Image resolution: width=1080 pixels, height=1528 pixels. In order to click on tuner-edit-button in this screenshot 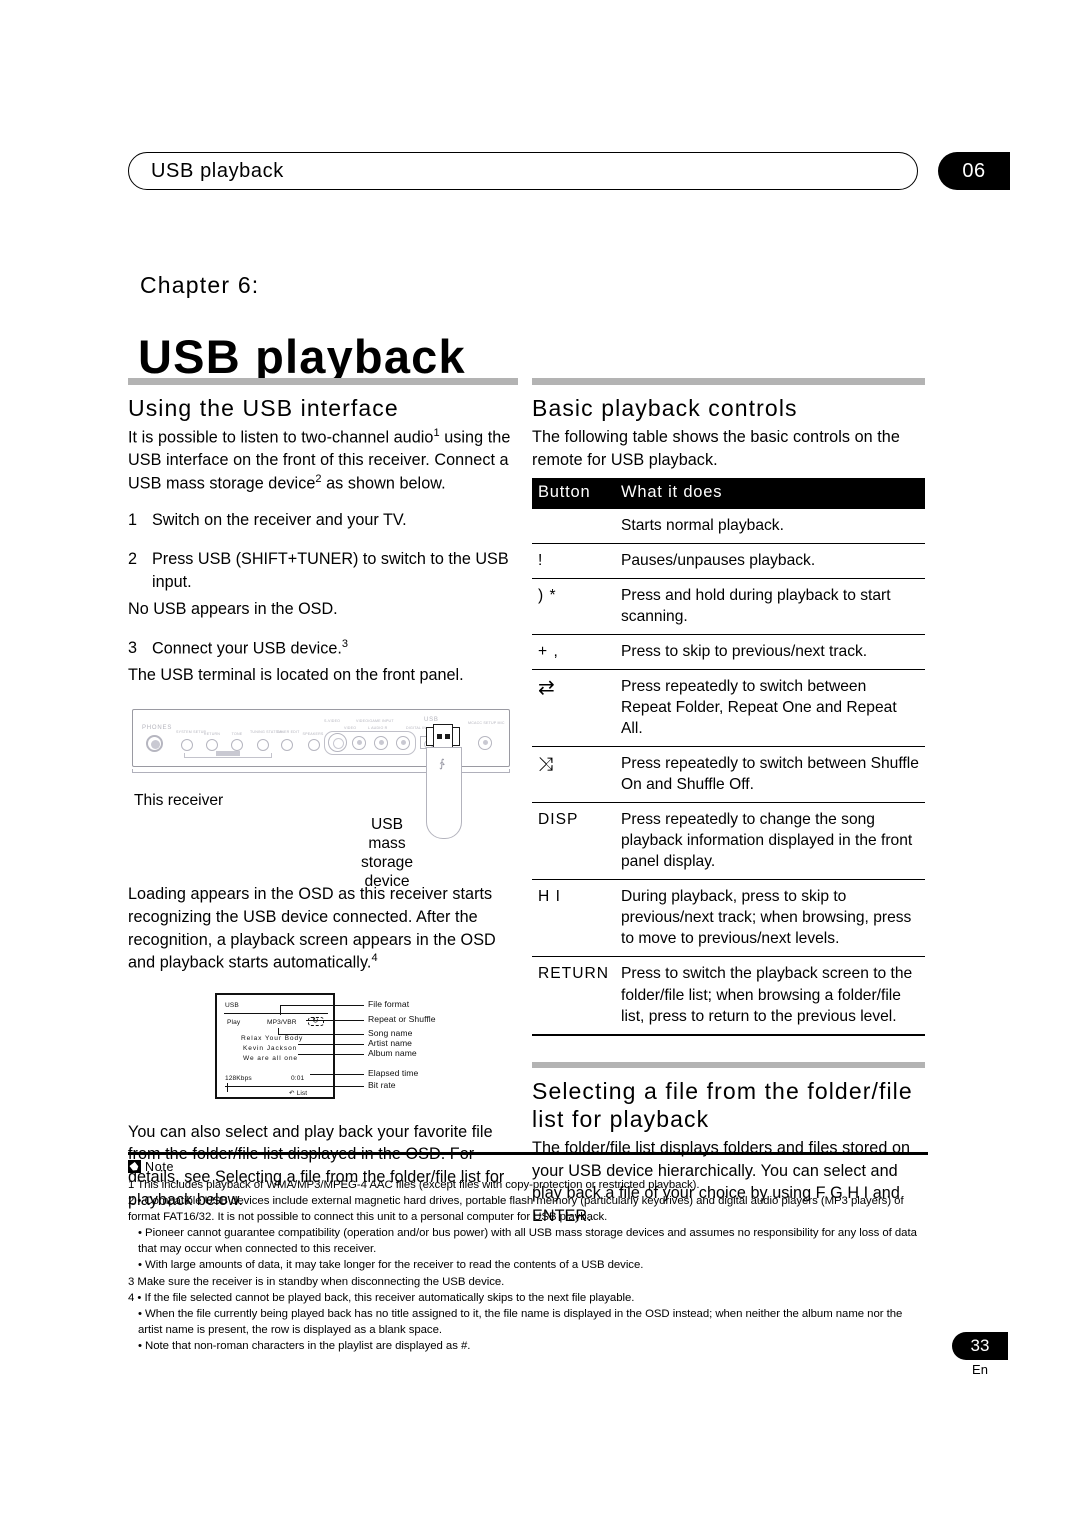, I will do `click(287, 744)`.